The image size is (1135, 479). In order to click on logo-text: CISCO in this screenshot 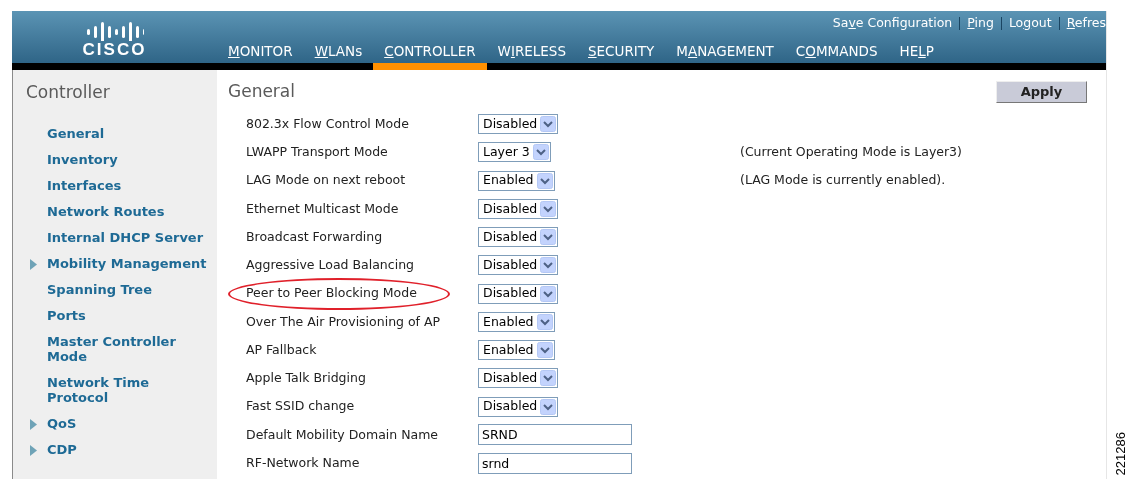, I will do `click(114, 49)`.